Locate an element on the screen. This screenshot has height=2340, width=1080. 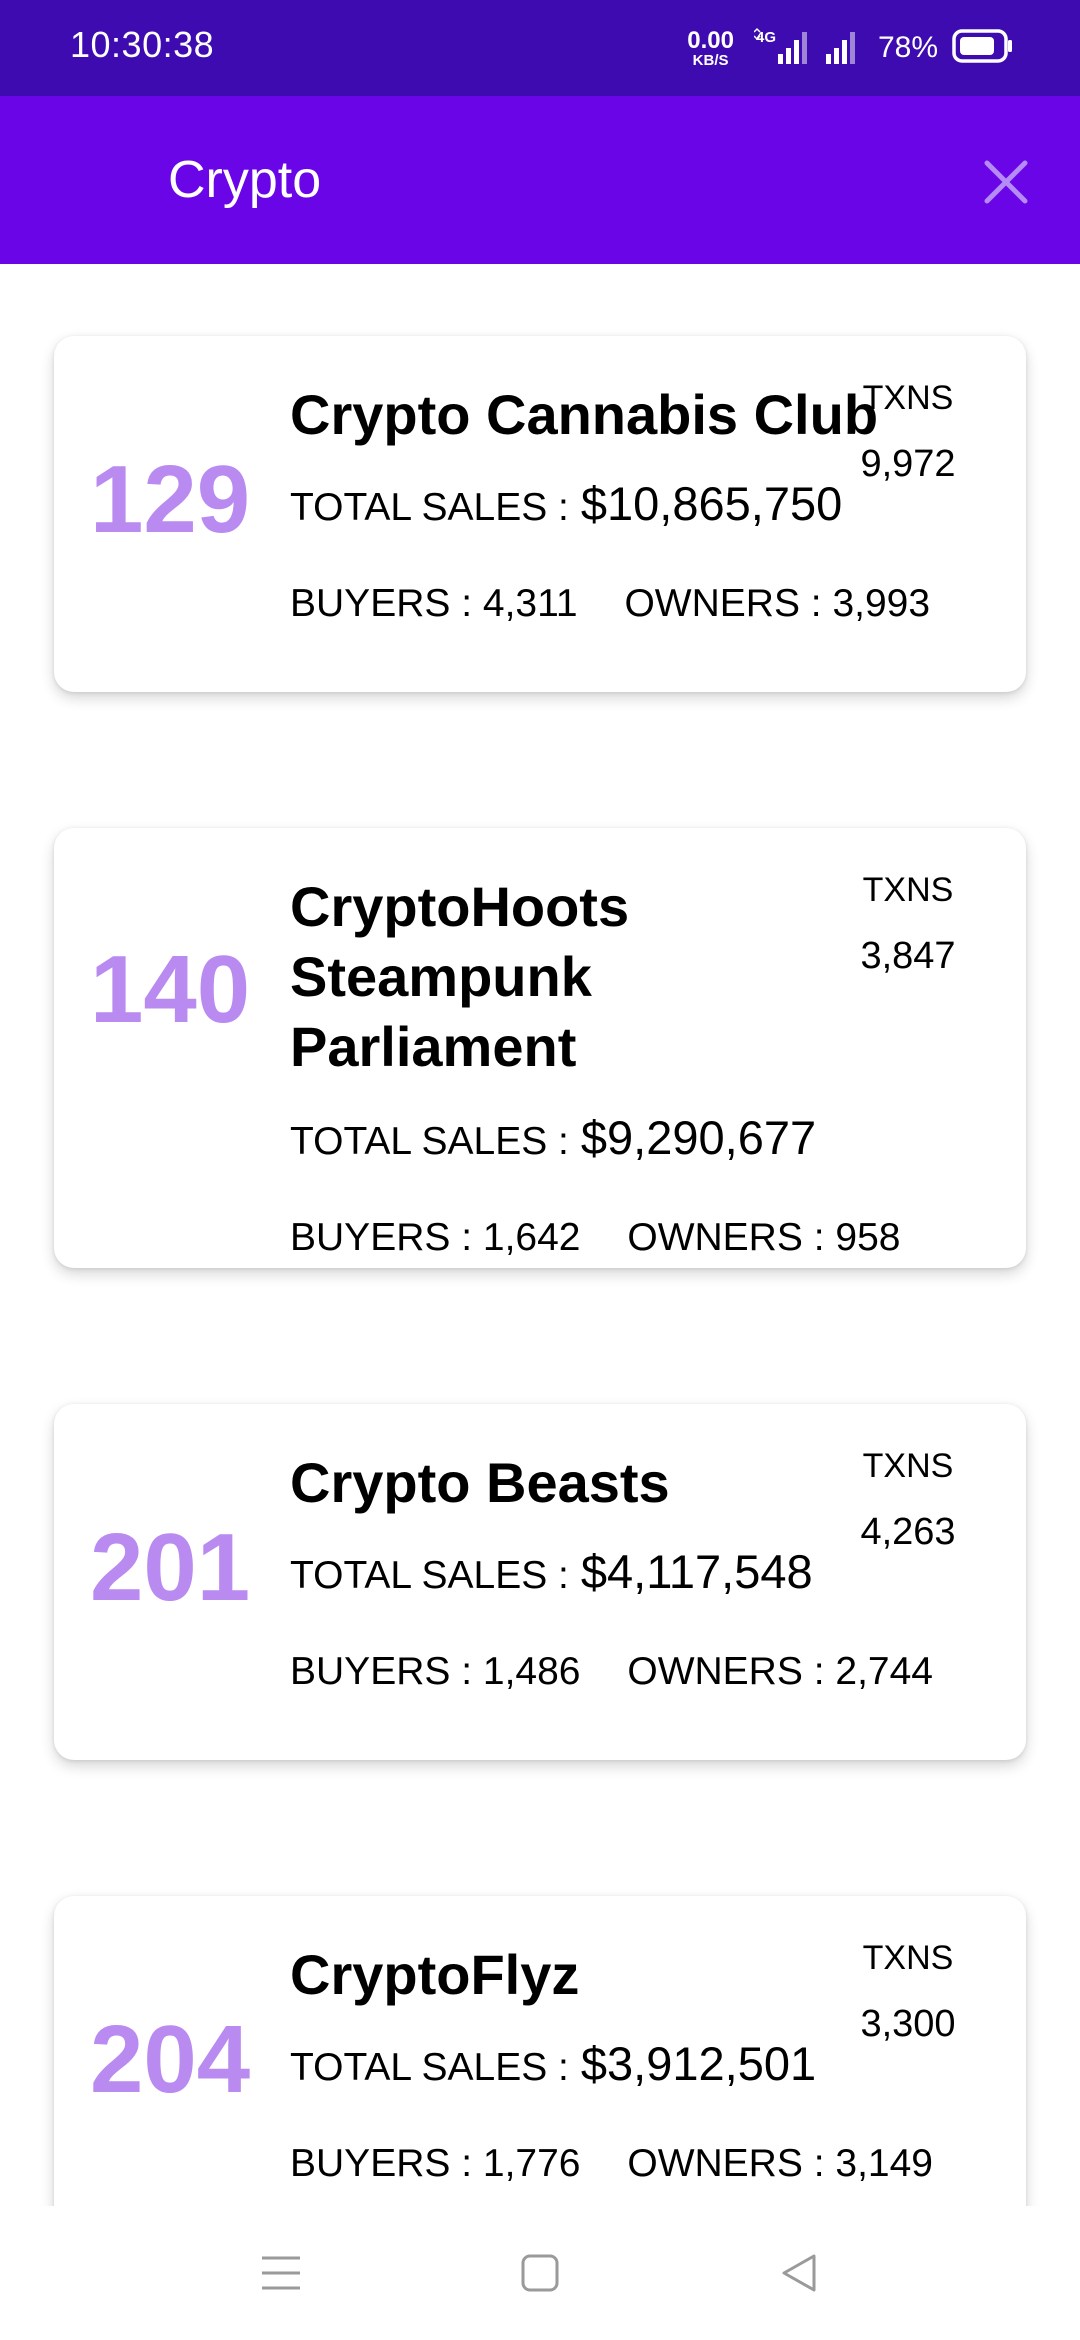
battery-icon is located at coordinates (983, 48).